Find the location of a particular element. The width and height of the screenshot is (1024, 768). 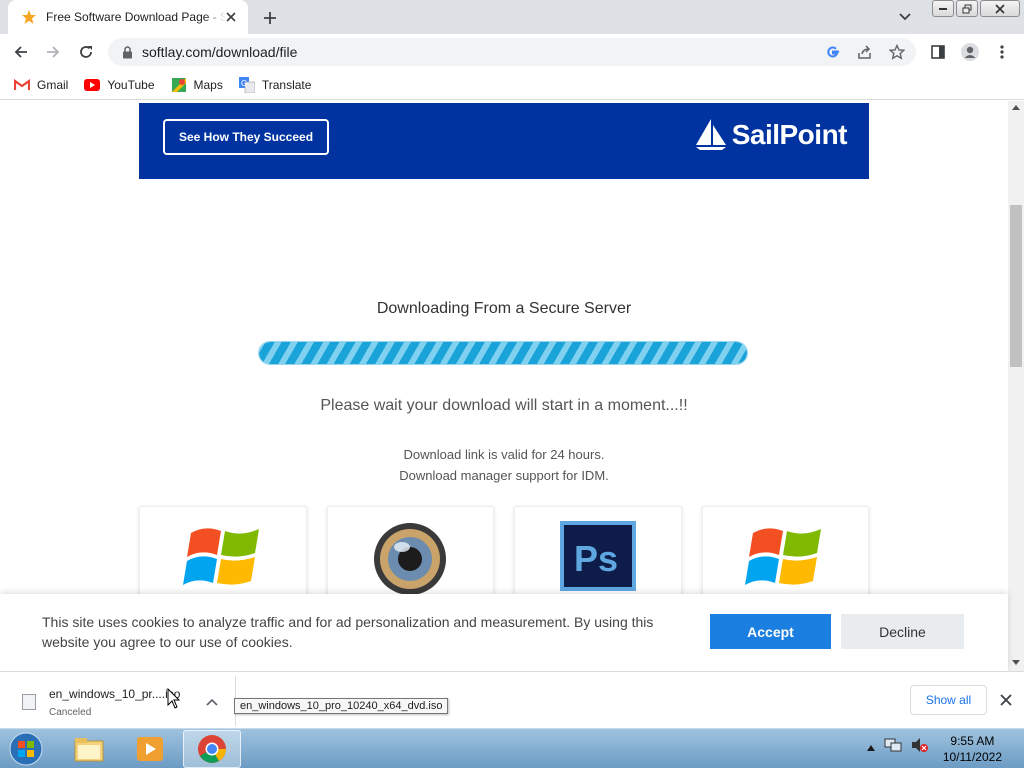

explorer-task-icon is located at coordinates (89, 749).